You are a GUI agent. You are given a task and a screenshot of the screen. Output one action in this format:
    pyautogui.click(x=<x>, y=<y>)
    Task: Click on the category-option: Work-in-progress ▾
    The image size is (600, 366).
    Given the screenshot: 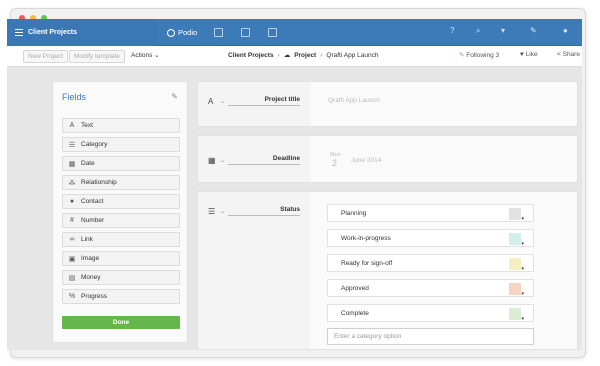 What is the action you would take?
    pyautogui.click(x=430, y=238)
    